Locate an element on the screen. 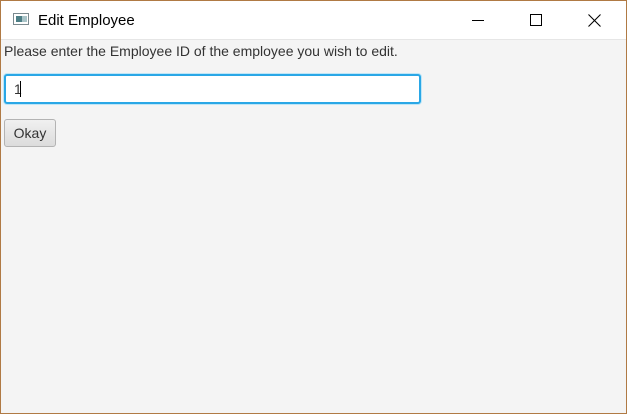 The width and height of the screenshot is (627, 414). maximize-button is located at coordinates (536, 20).